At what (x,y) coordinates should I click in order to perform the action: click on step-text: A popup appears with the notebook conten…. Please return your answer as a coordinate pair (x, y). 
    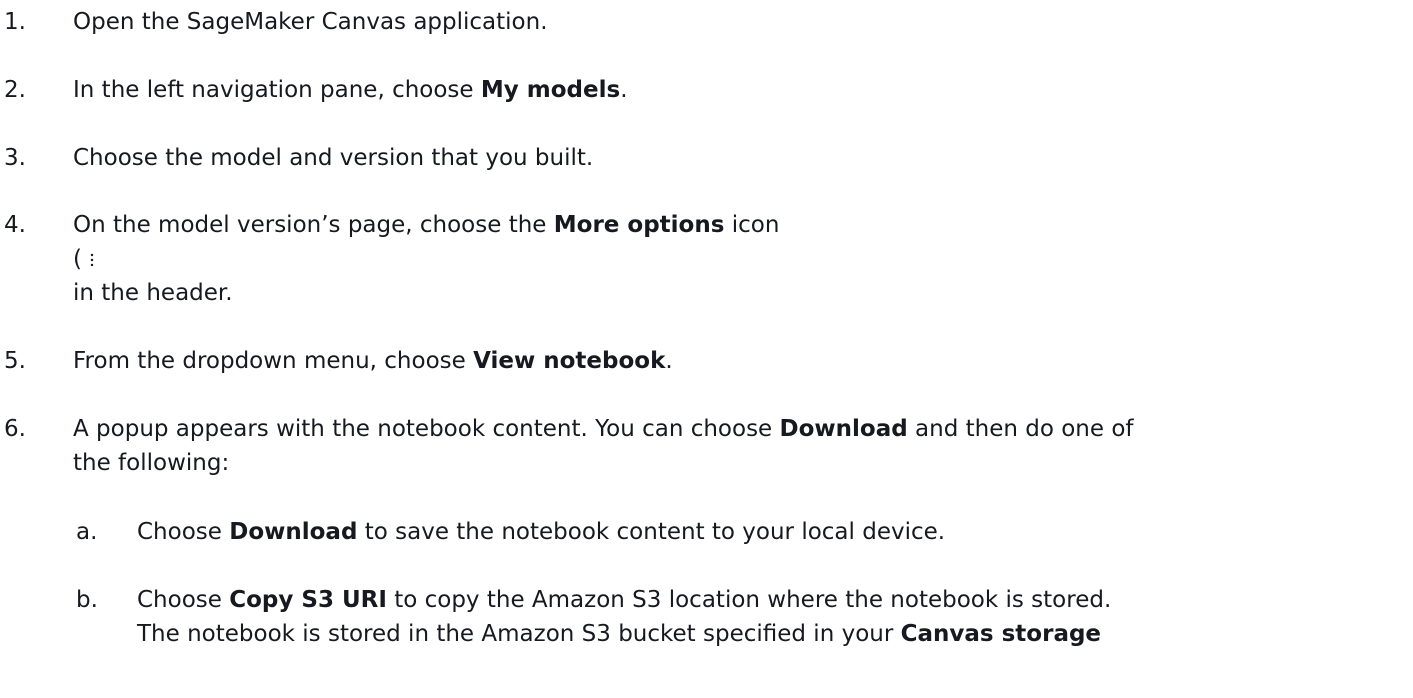
    Looking at the image, I should click on (603, 446).